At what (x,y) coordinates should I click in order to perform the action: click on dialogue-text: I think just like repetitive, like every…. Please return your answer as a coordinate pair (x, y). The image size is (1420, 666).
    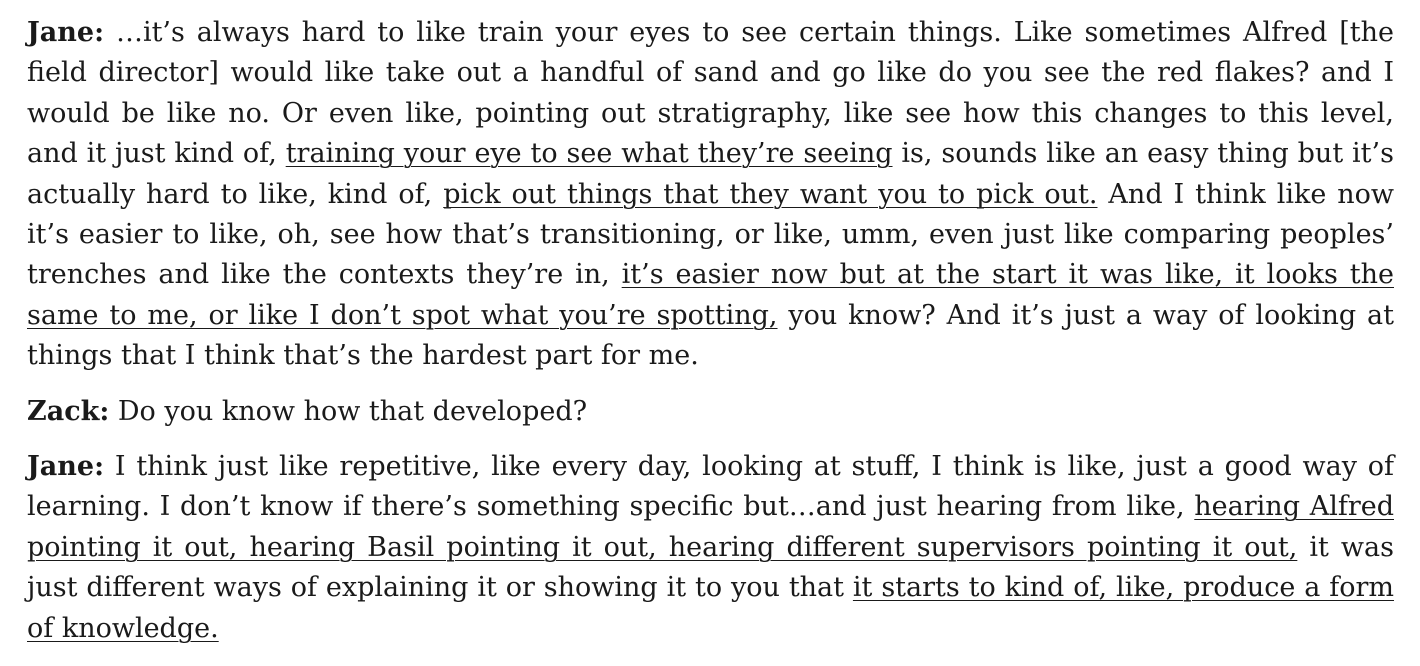
    Looking at the image, I should click on (710, 487).